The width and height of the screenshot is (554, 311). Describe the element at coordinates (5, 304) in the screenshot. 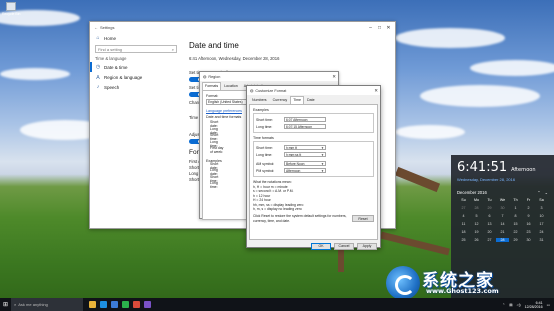

I see `start-button: ⊞` at that location.